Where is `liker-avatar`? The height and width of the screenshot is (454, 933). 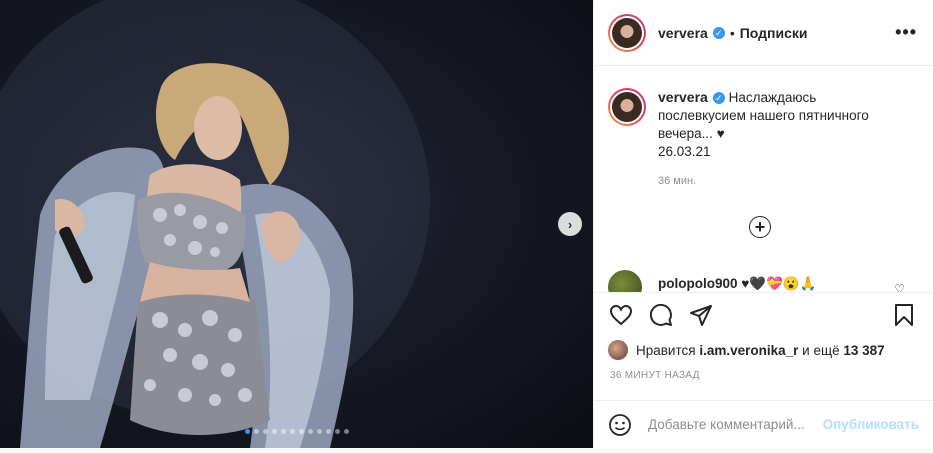 liker-avatar is located at coordinates (618, 350).